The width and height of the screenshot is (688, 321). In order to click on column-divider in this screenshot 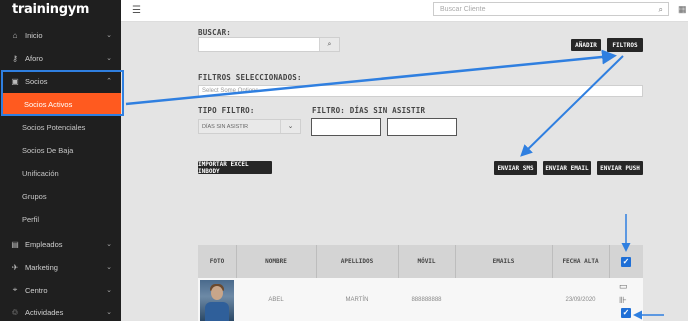, I will do `click(609, 261)`.